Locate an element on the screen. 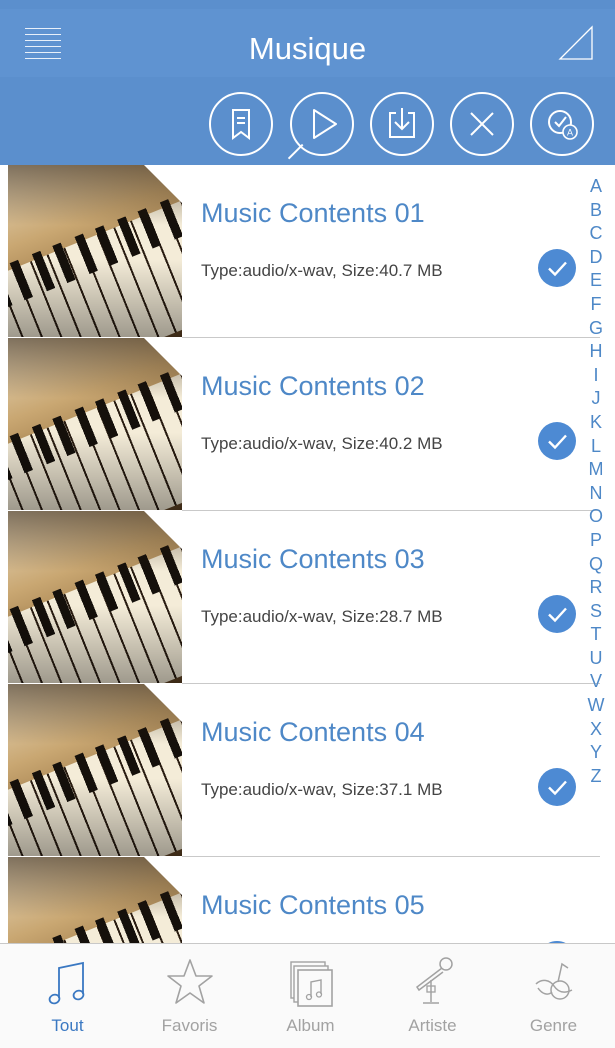 The image size is (615, 1048). index-letter: D is located at coordinates (596, 258).